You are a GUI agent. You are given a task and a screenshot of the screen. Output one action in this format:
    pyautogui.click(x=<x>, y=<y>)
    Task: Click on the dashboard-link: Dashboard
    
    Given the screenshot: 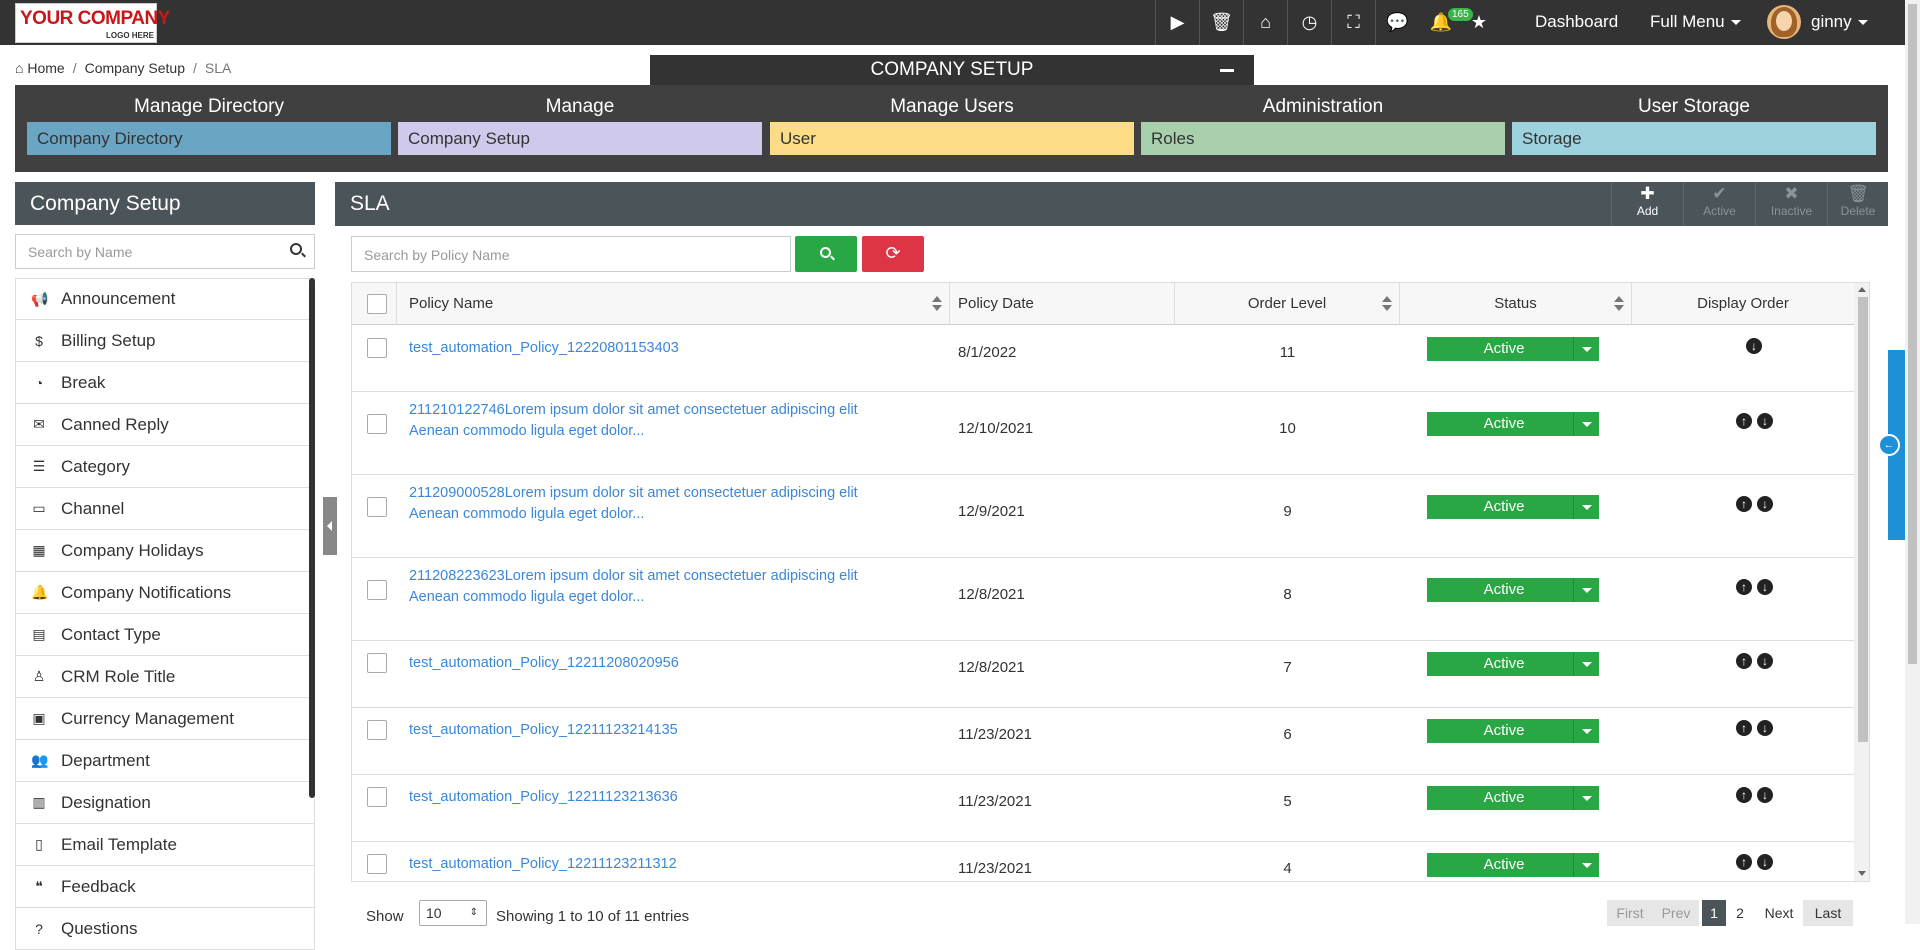 What is the action you would take?
    pyautogui.click(x=1576, y=22)
    